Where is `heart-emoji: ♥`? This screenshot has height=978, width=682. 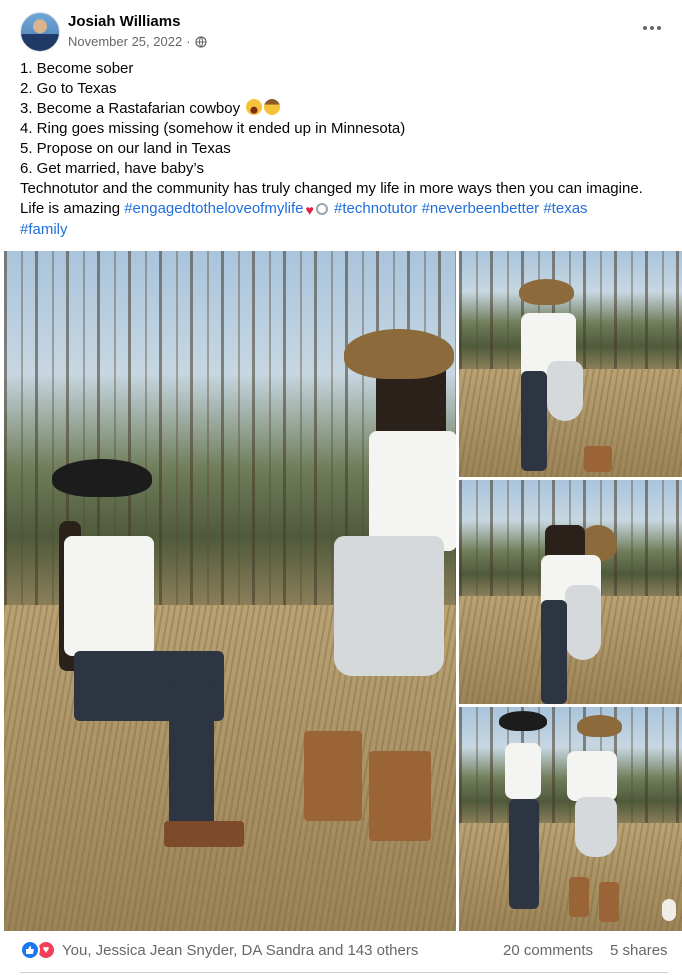 heart-emoji: ♥ is located at coordinates (309, 210).